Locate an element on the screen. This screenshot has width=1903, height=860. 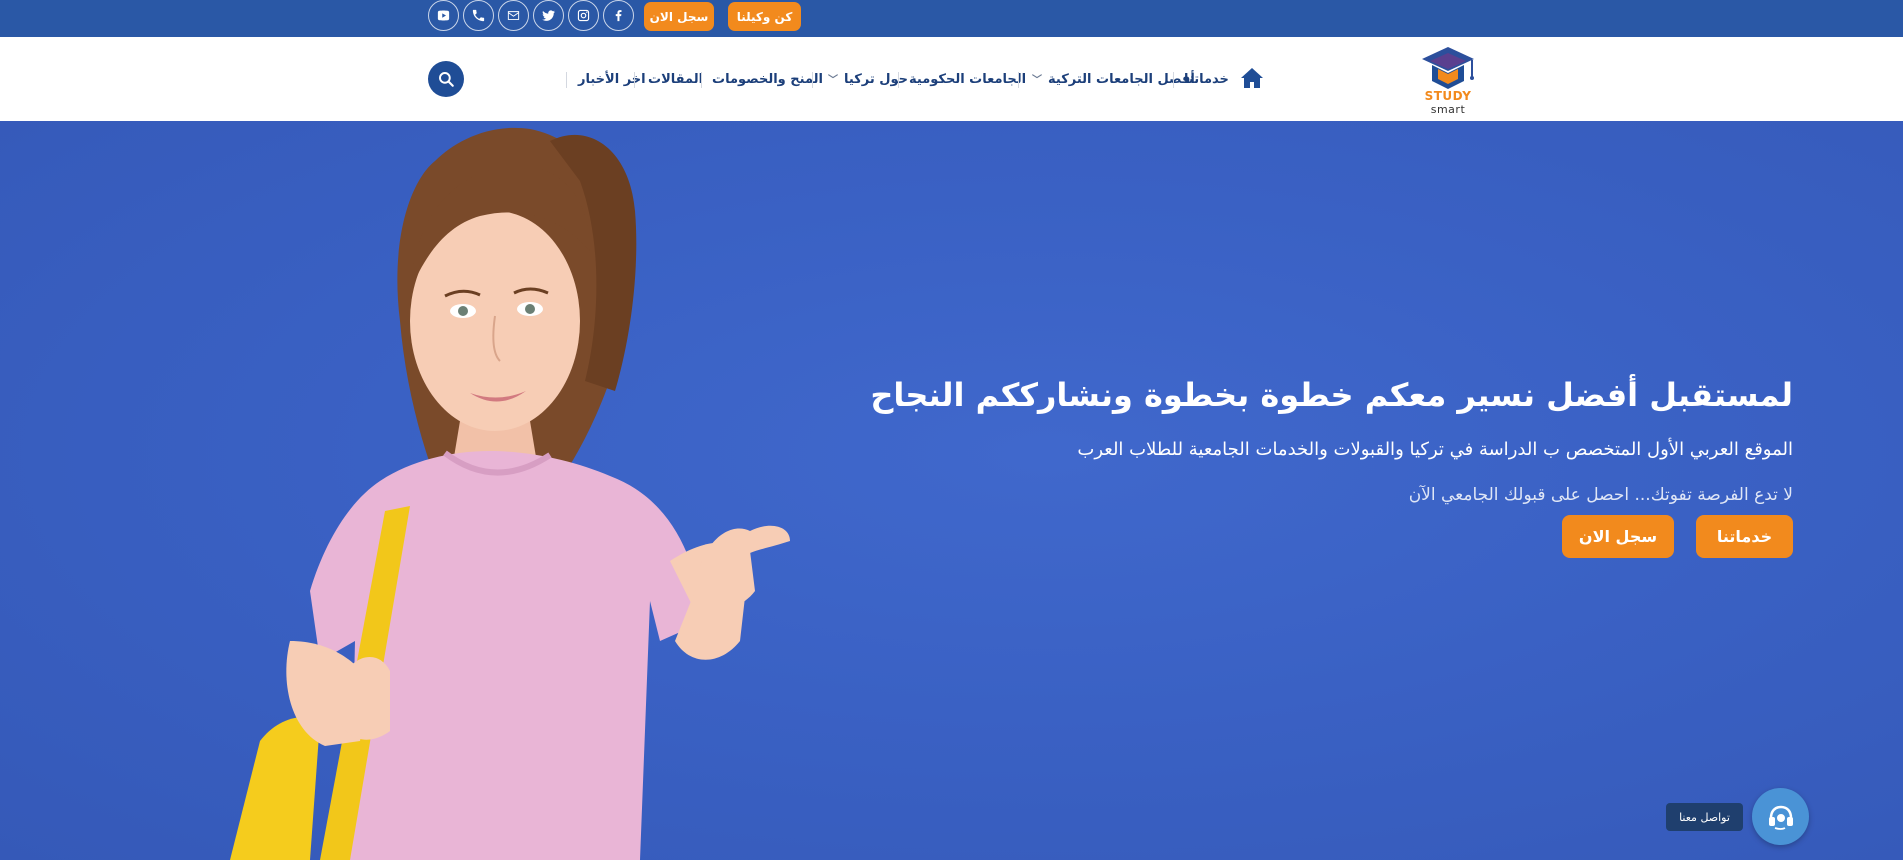
nav-articles: المقالات is located at coordinates (675, 79).